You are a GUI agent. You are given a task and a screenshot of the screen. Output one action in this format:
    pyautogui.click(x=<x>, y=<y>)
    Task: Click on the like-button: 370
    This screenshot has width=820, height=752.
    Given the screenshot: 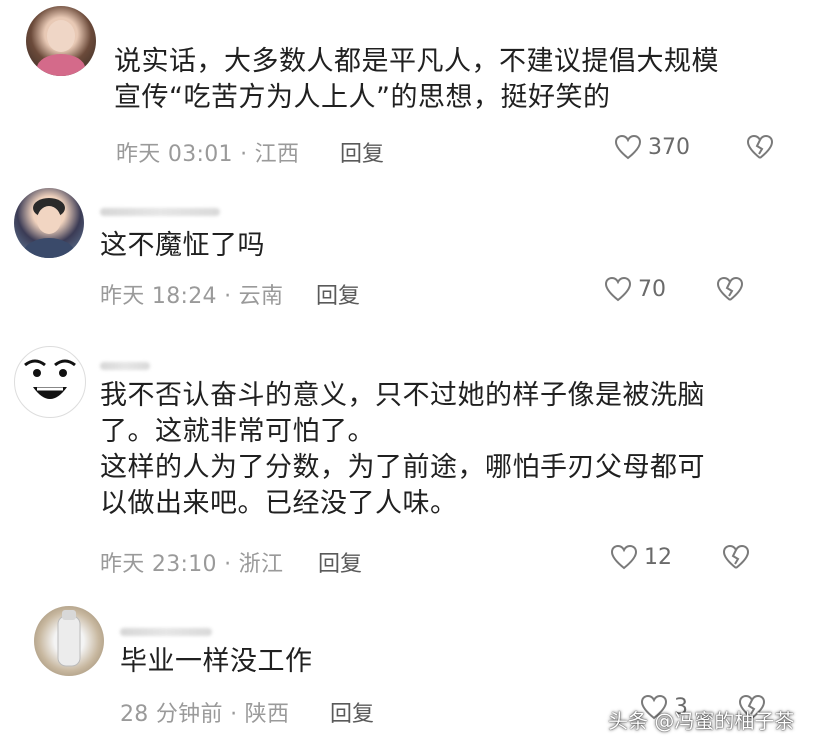 What is the action you would take?
    pyautogui.click(x=652, y=147)
    